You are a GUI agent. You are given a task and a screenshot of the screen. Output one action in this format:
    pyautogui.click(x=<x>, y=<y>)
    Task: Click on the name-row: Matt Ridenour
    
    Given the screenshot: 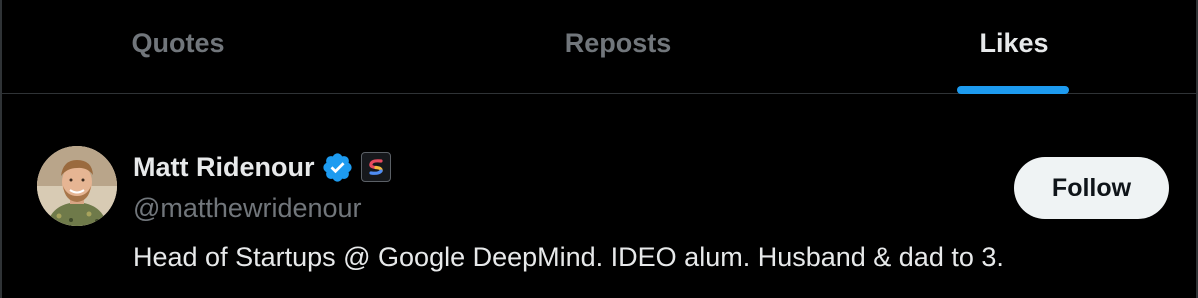 What is the action you would take?
    pyautogui.click(x=262, y=167)
    